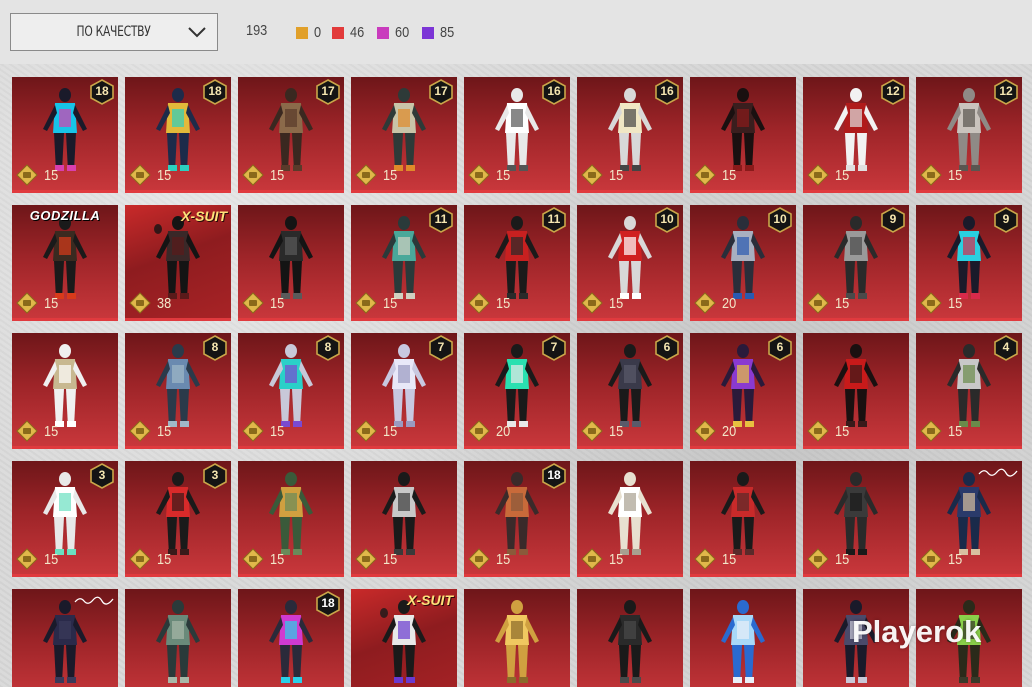 This screenshot has width=1032, height=687. What do you see at coordinates (969, 391) in the screenshot?
I see `outfit-card: 4 15` at bounding box center [969, 391].